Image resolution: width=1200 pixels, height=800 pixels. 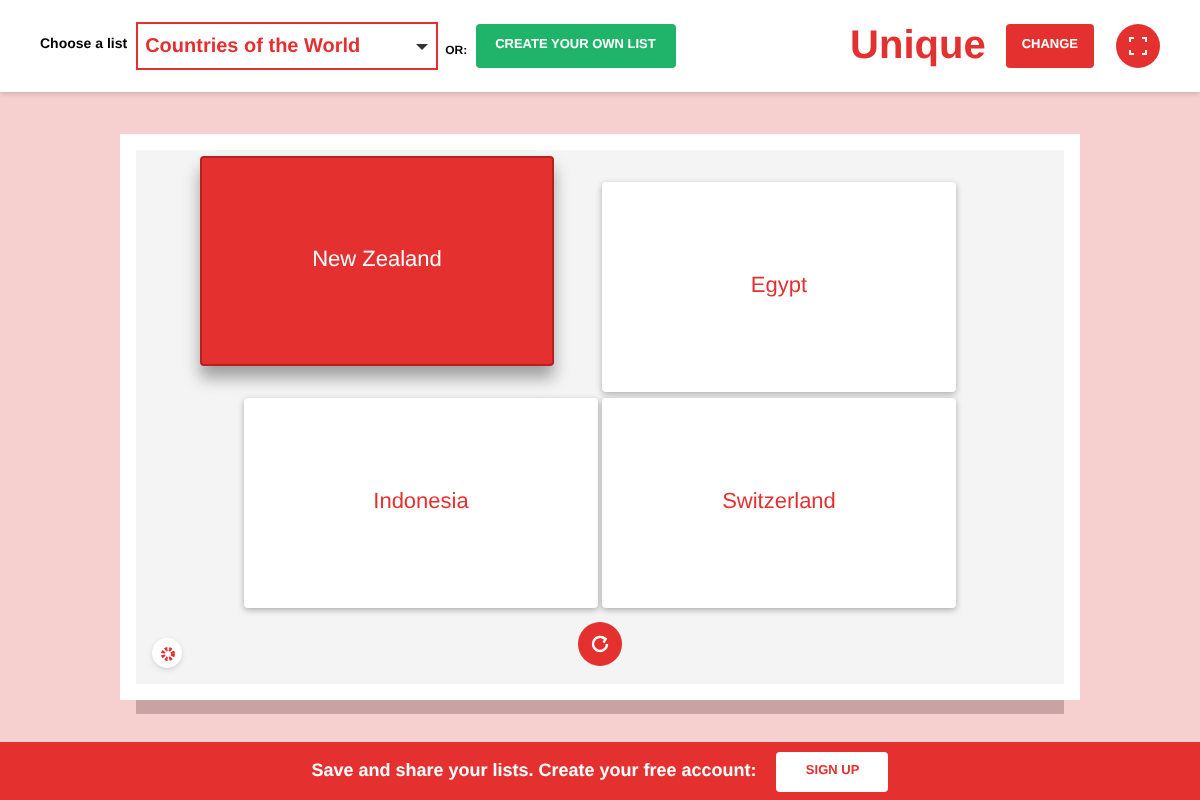 I want to click on settings-icon, so click(x=167, y=653).